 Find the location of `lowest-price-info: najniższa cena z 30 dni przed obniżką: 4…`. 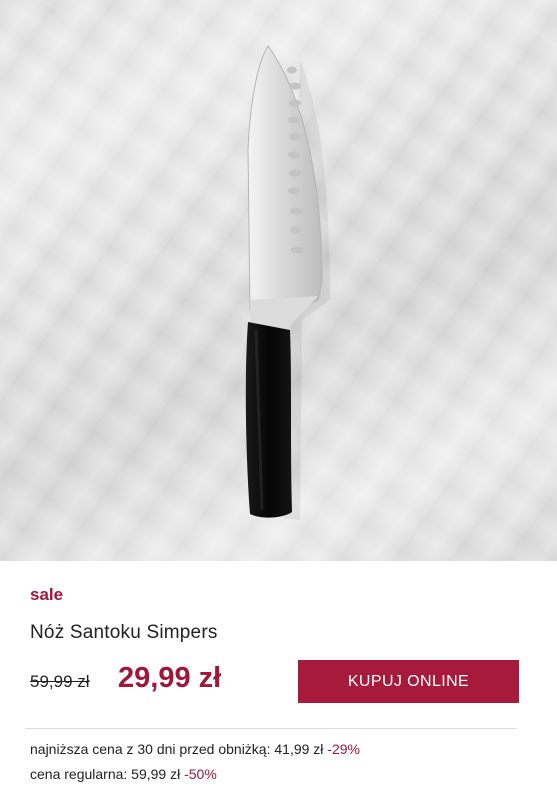

lowest-price-info: najniższa cena z 30 dni przed obniżką: 4… is located at coordinates (195, 749).